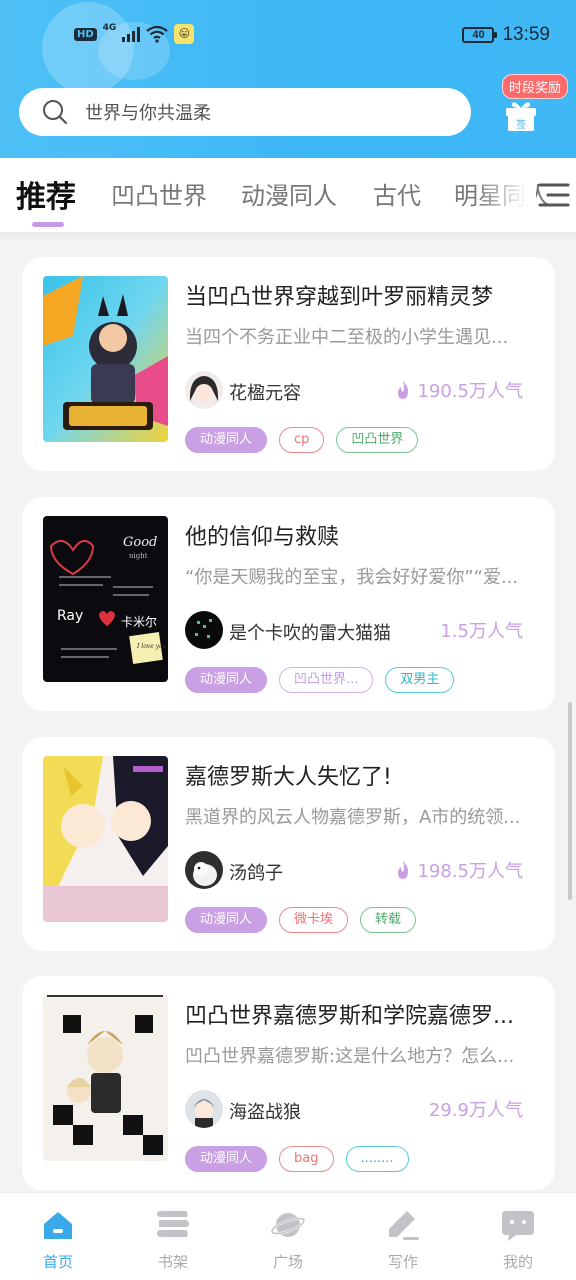 The image size is (576, 1280). What do you see at coordinates (288, 777) in the screenshot?
I see `book-title: 嘉德罗斯大人失忆了!` at bounding box center [288, 777].